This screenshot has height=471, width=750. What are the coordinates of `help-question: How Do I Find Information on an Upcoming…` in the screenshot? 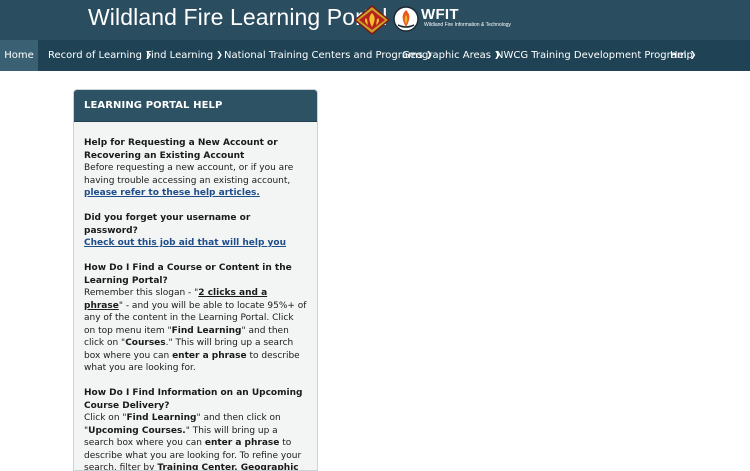 It's located at (193, 399).